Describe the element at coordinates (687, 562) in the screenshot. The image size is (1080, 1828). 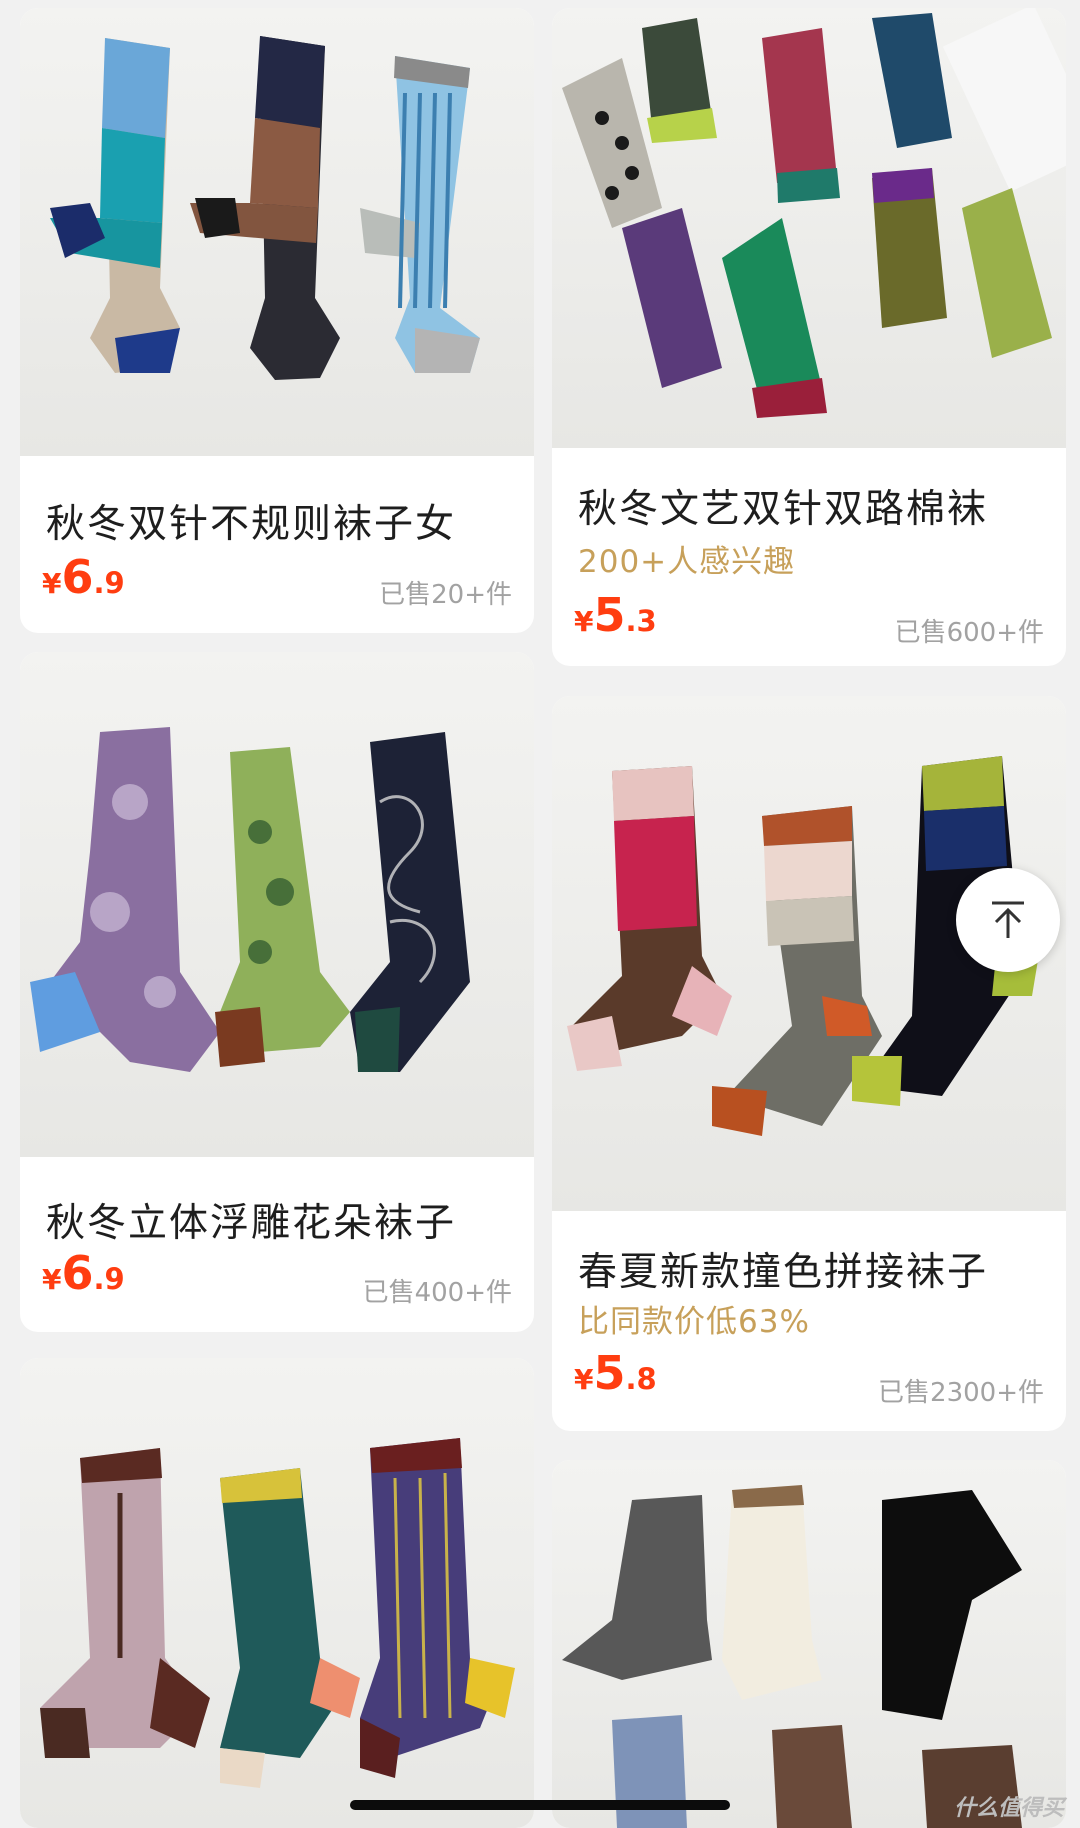
I see `product-tag: 200+人感兴趣` at that location.